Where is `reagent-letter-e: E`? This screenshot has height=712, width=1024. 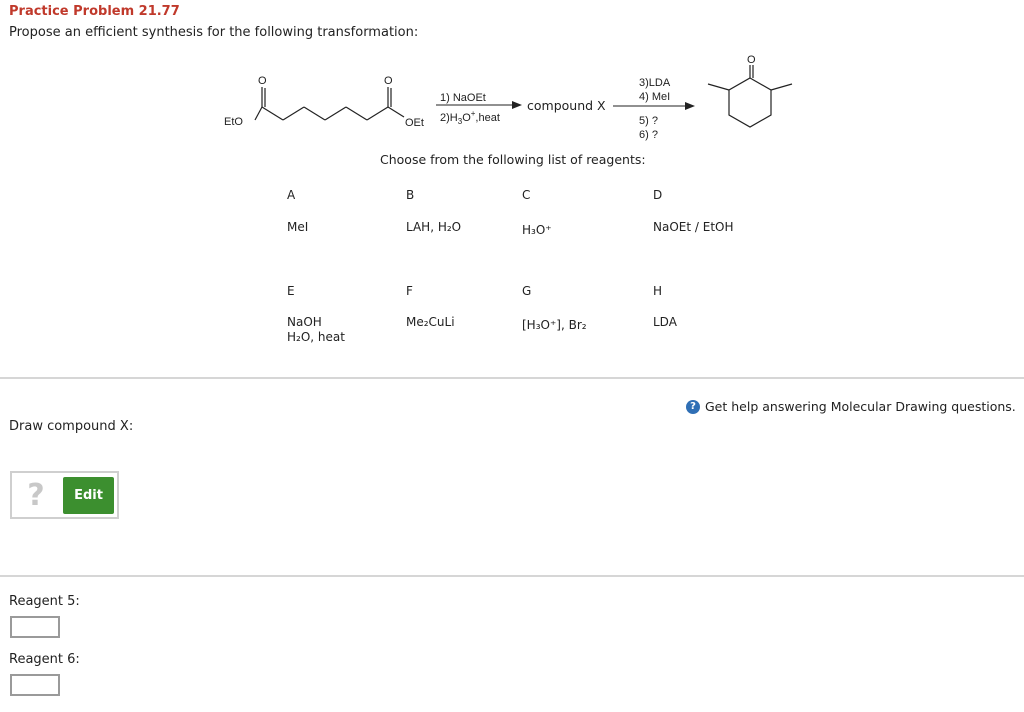 reagent-letter-e: E is located at coordinates (291, 291).